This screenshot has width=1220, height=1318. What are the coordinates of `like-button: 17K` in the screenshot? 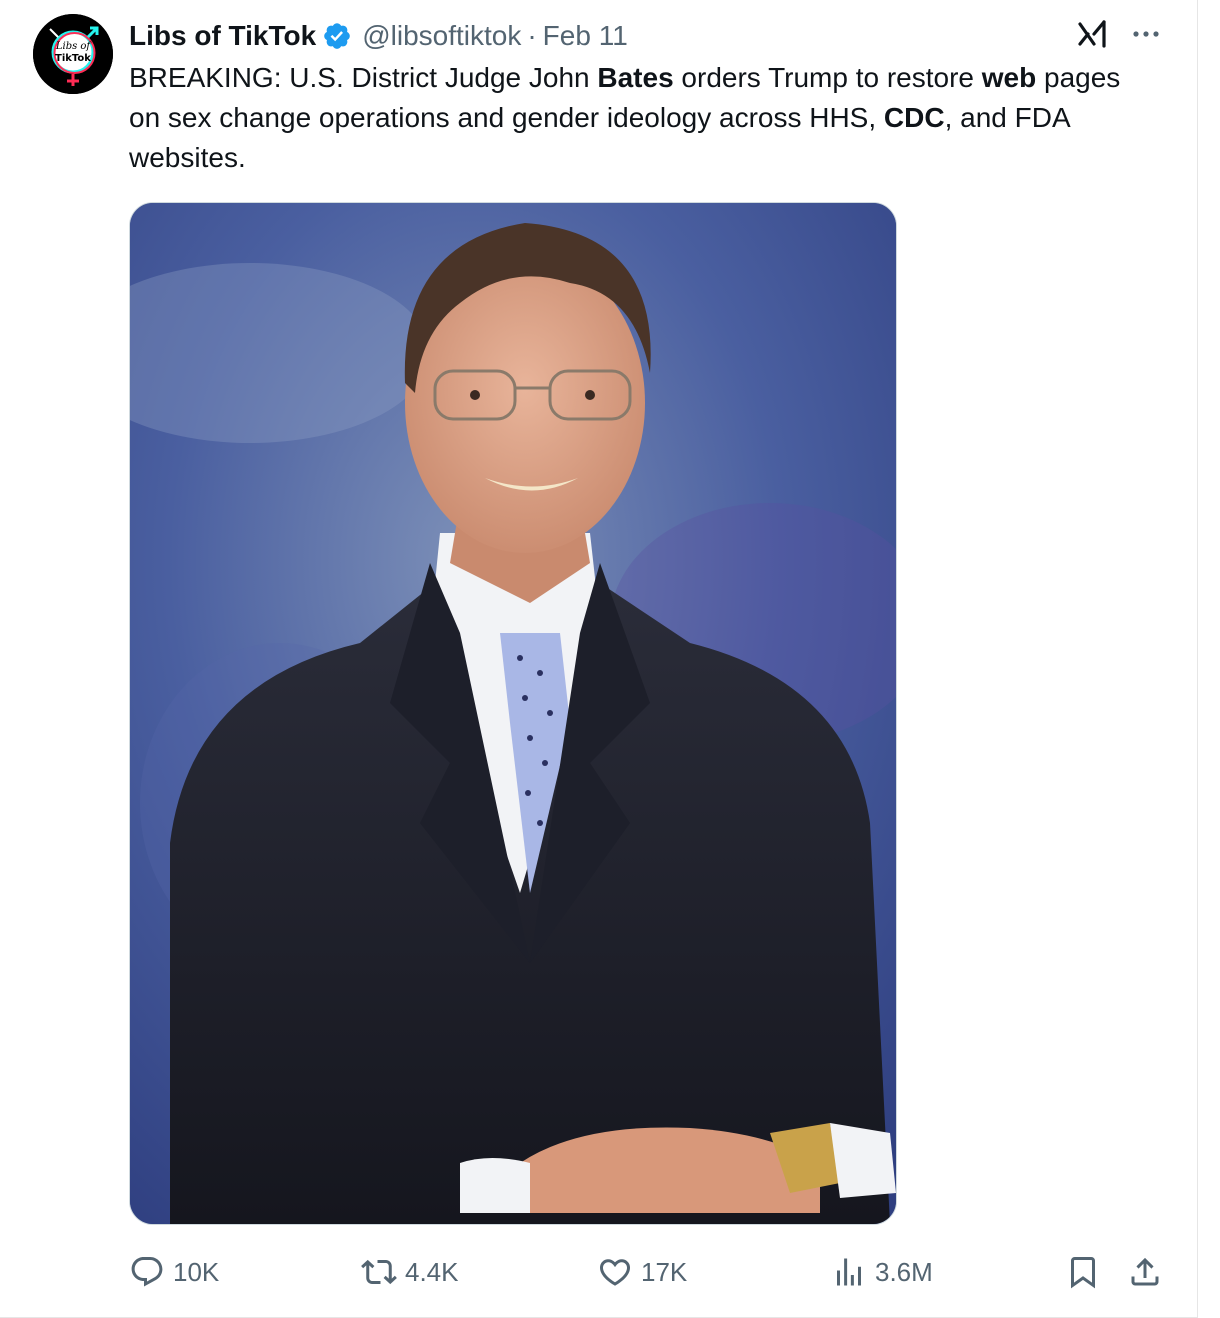 It's located at (642, 1272).